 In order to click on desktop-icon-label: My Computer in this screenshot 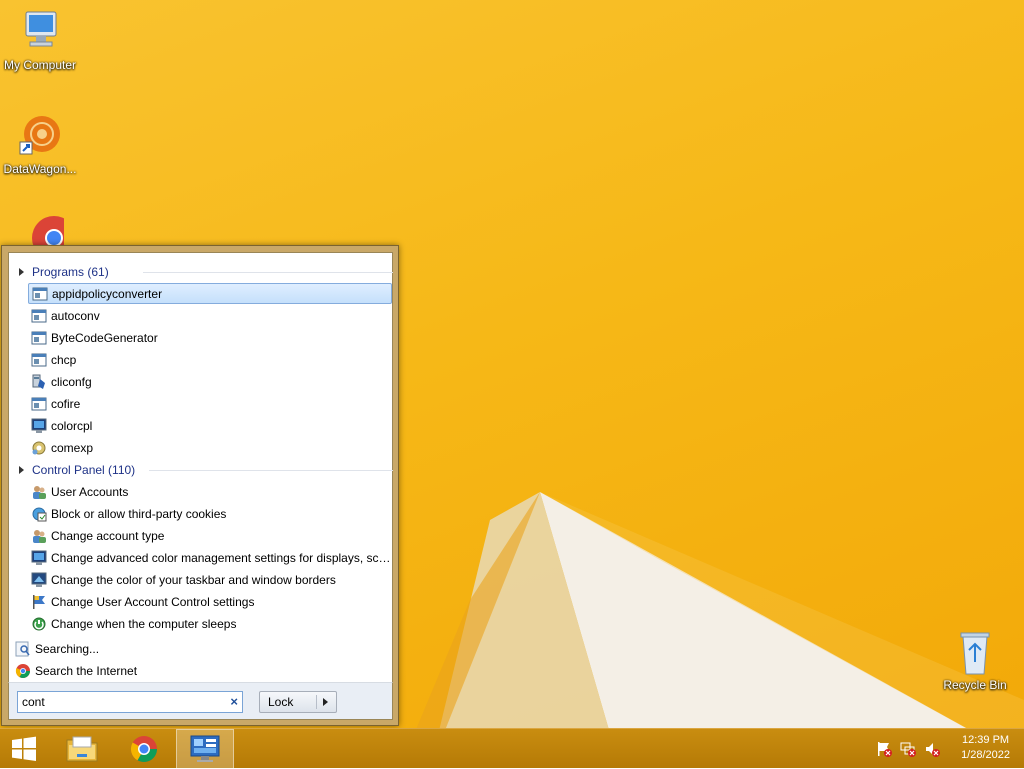, I will do `click(40, 65)`.